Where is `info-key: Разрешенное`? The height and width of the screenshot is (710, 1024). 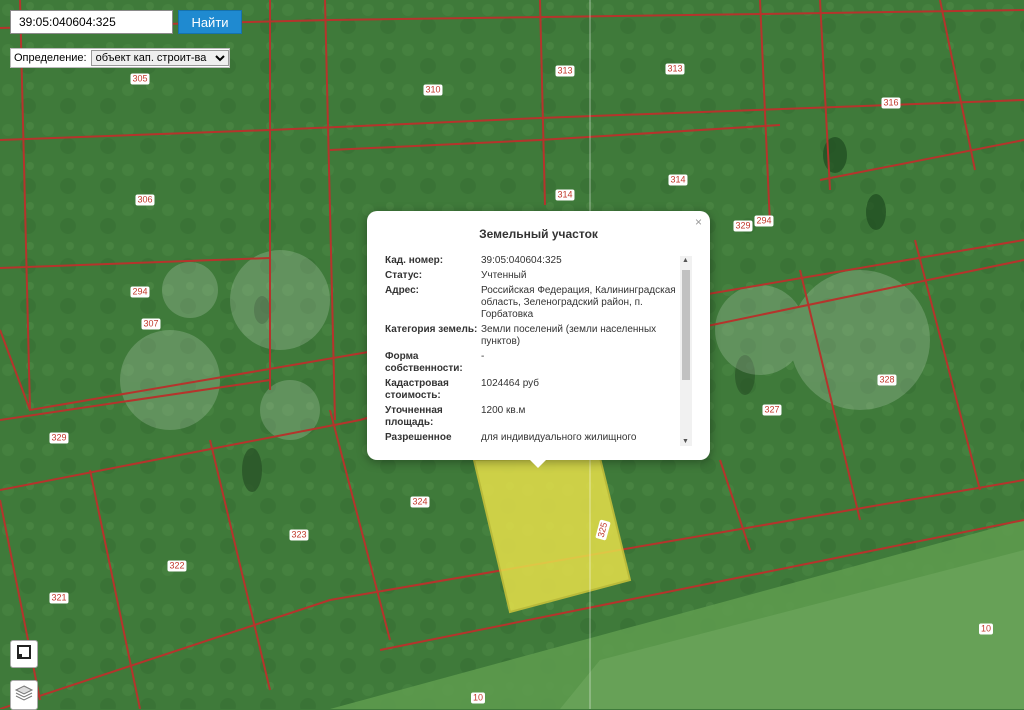
info-key: Разрешенное is located at coordinates (418, 437).